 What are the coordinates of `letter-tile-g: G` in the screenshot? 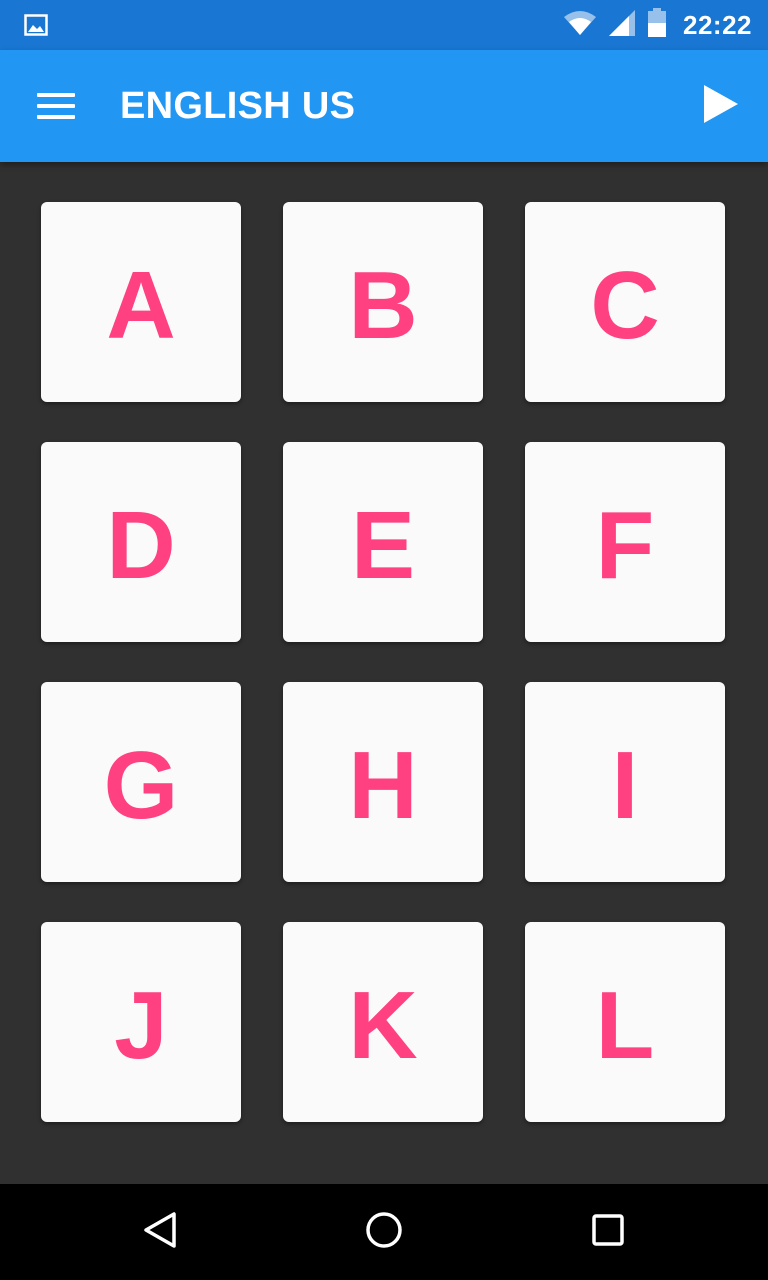 It's located at (141, 782).